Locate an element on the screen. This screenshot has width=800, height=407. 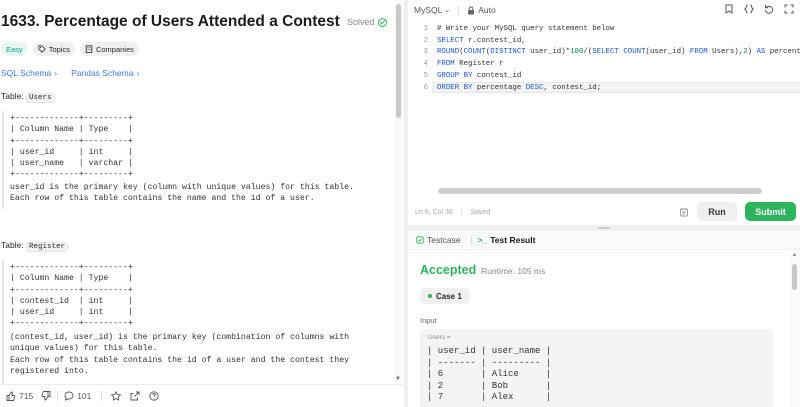
tab-label: Testcase is located at coordinates (444, 240).